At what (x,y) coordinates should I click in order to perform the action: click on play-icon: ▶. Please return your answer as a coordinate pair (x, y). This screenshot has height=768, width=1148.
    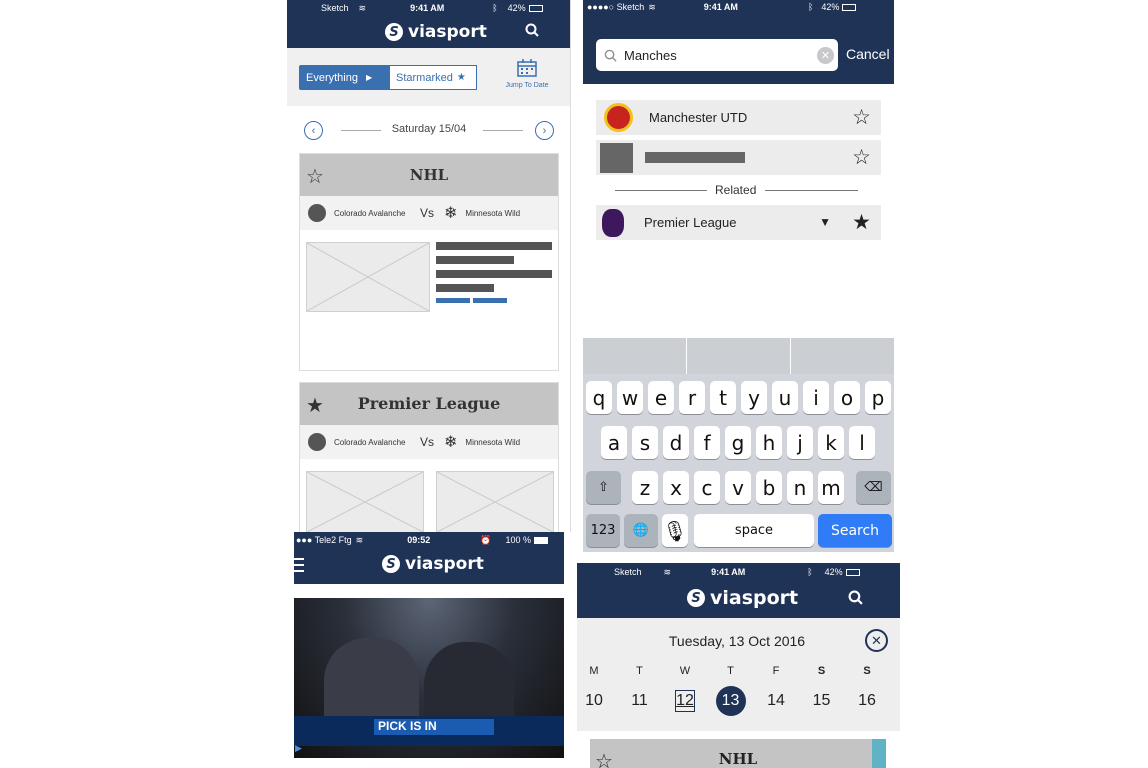
    Looking at the image, I should click on (298, 748).